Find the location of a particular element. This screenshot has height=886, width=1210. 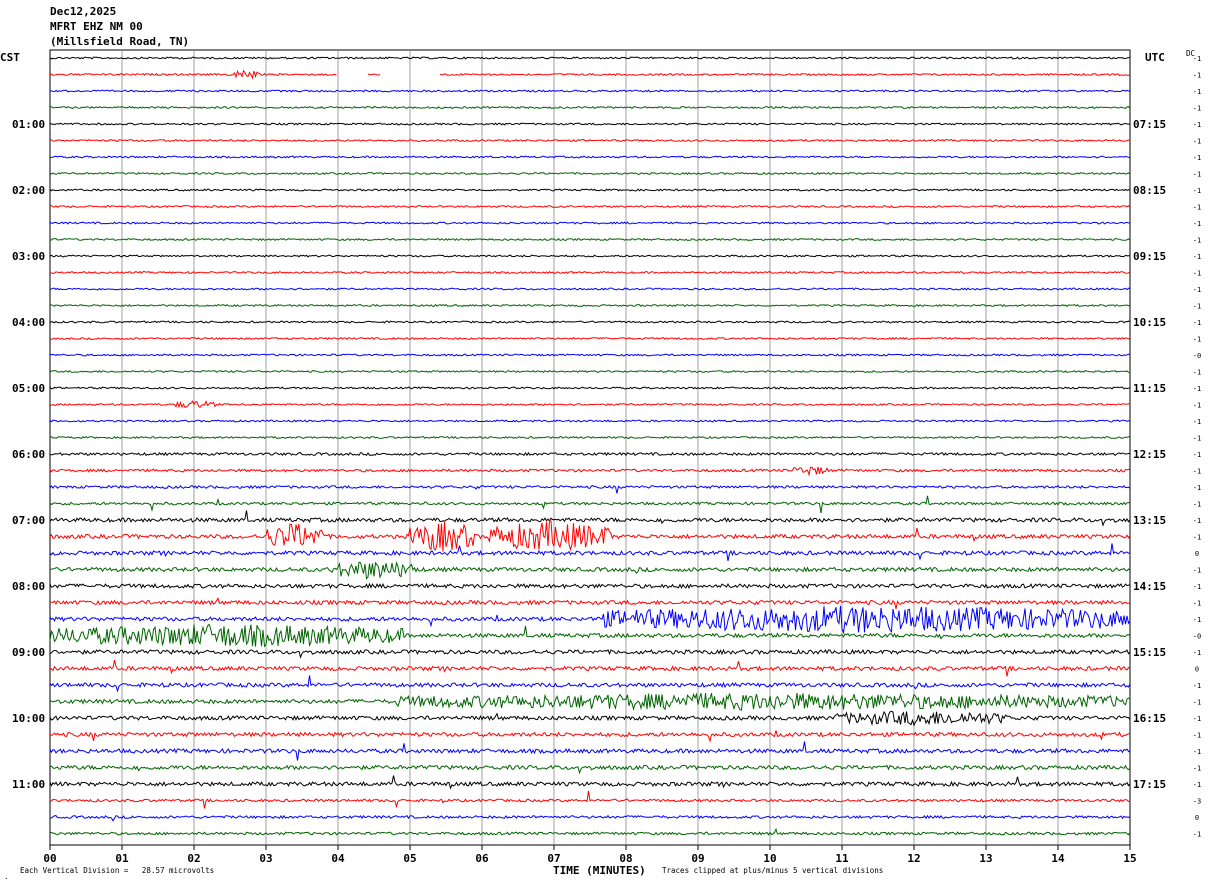

x-tick-label: 03 is located at coordinates (265, 858).